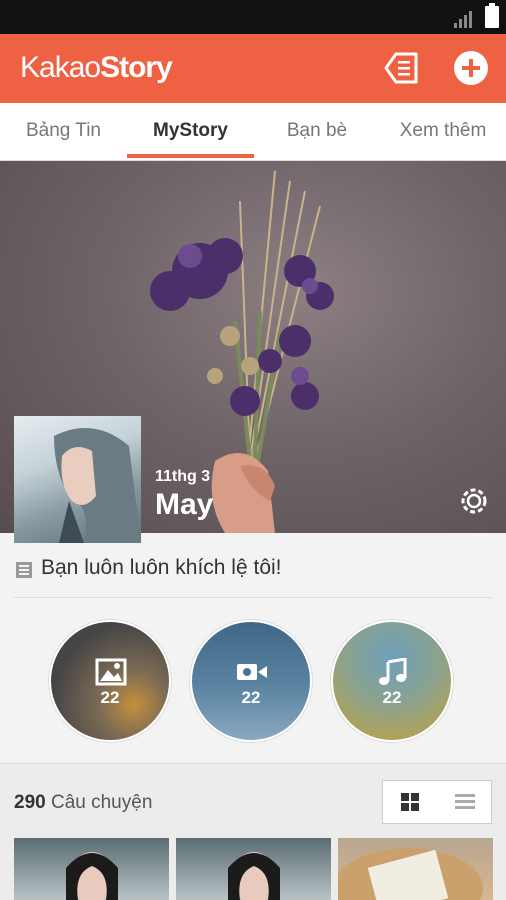 The image size is (506, 900). I want to click on video-album-circle: 22, so click(251, 681).